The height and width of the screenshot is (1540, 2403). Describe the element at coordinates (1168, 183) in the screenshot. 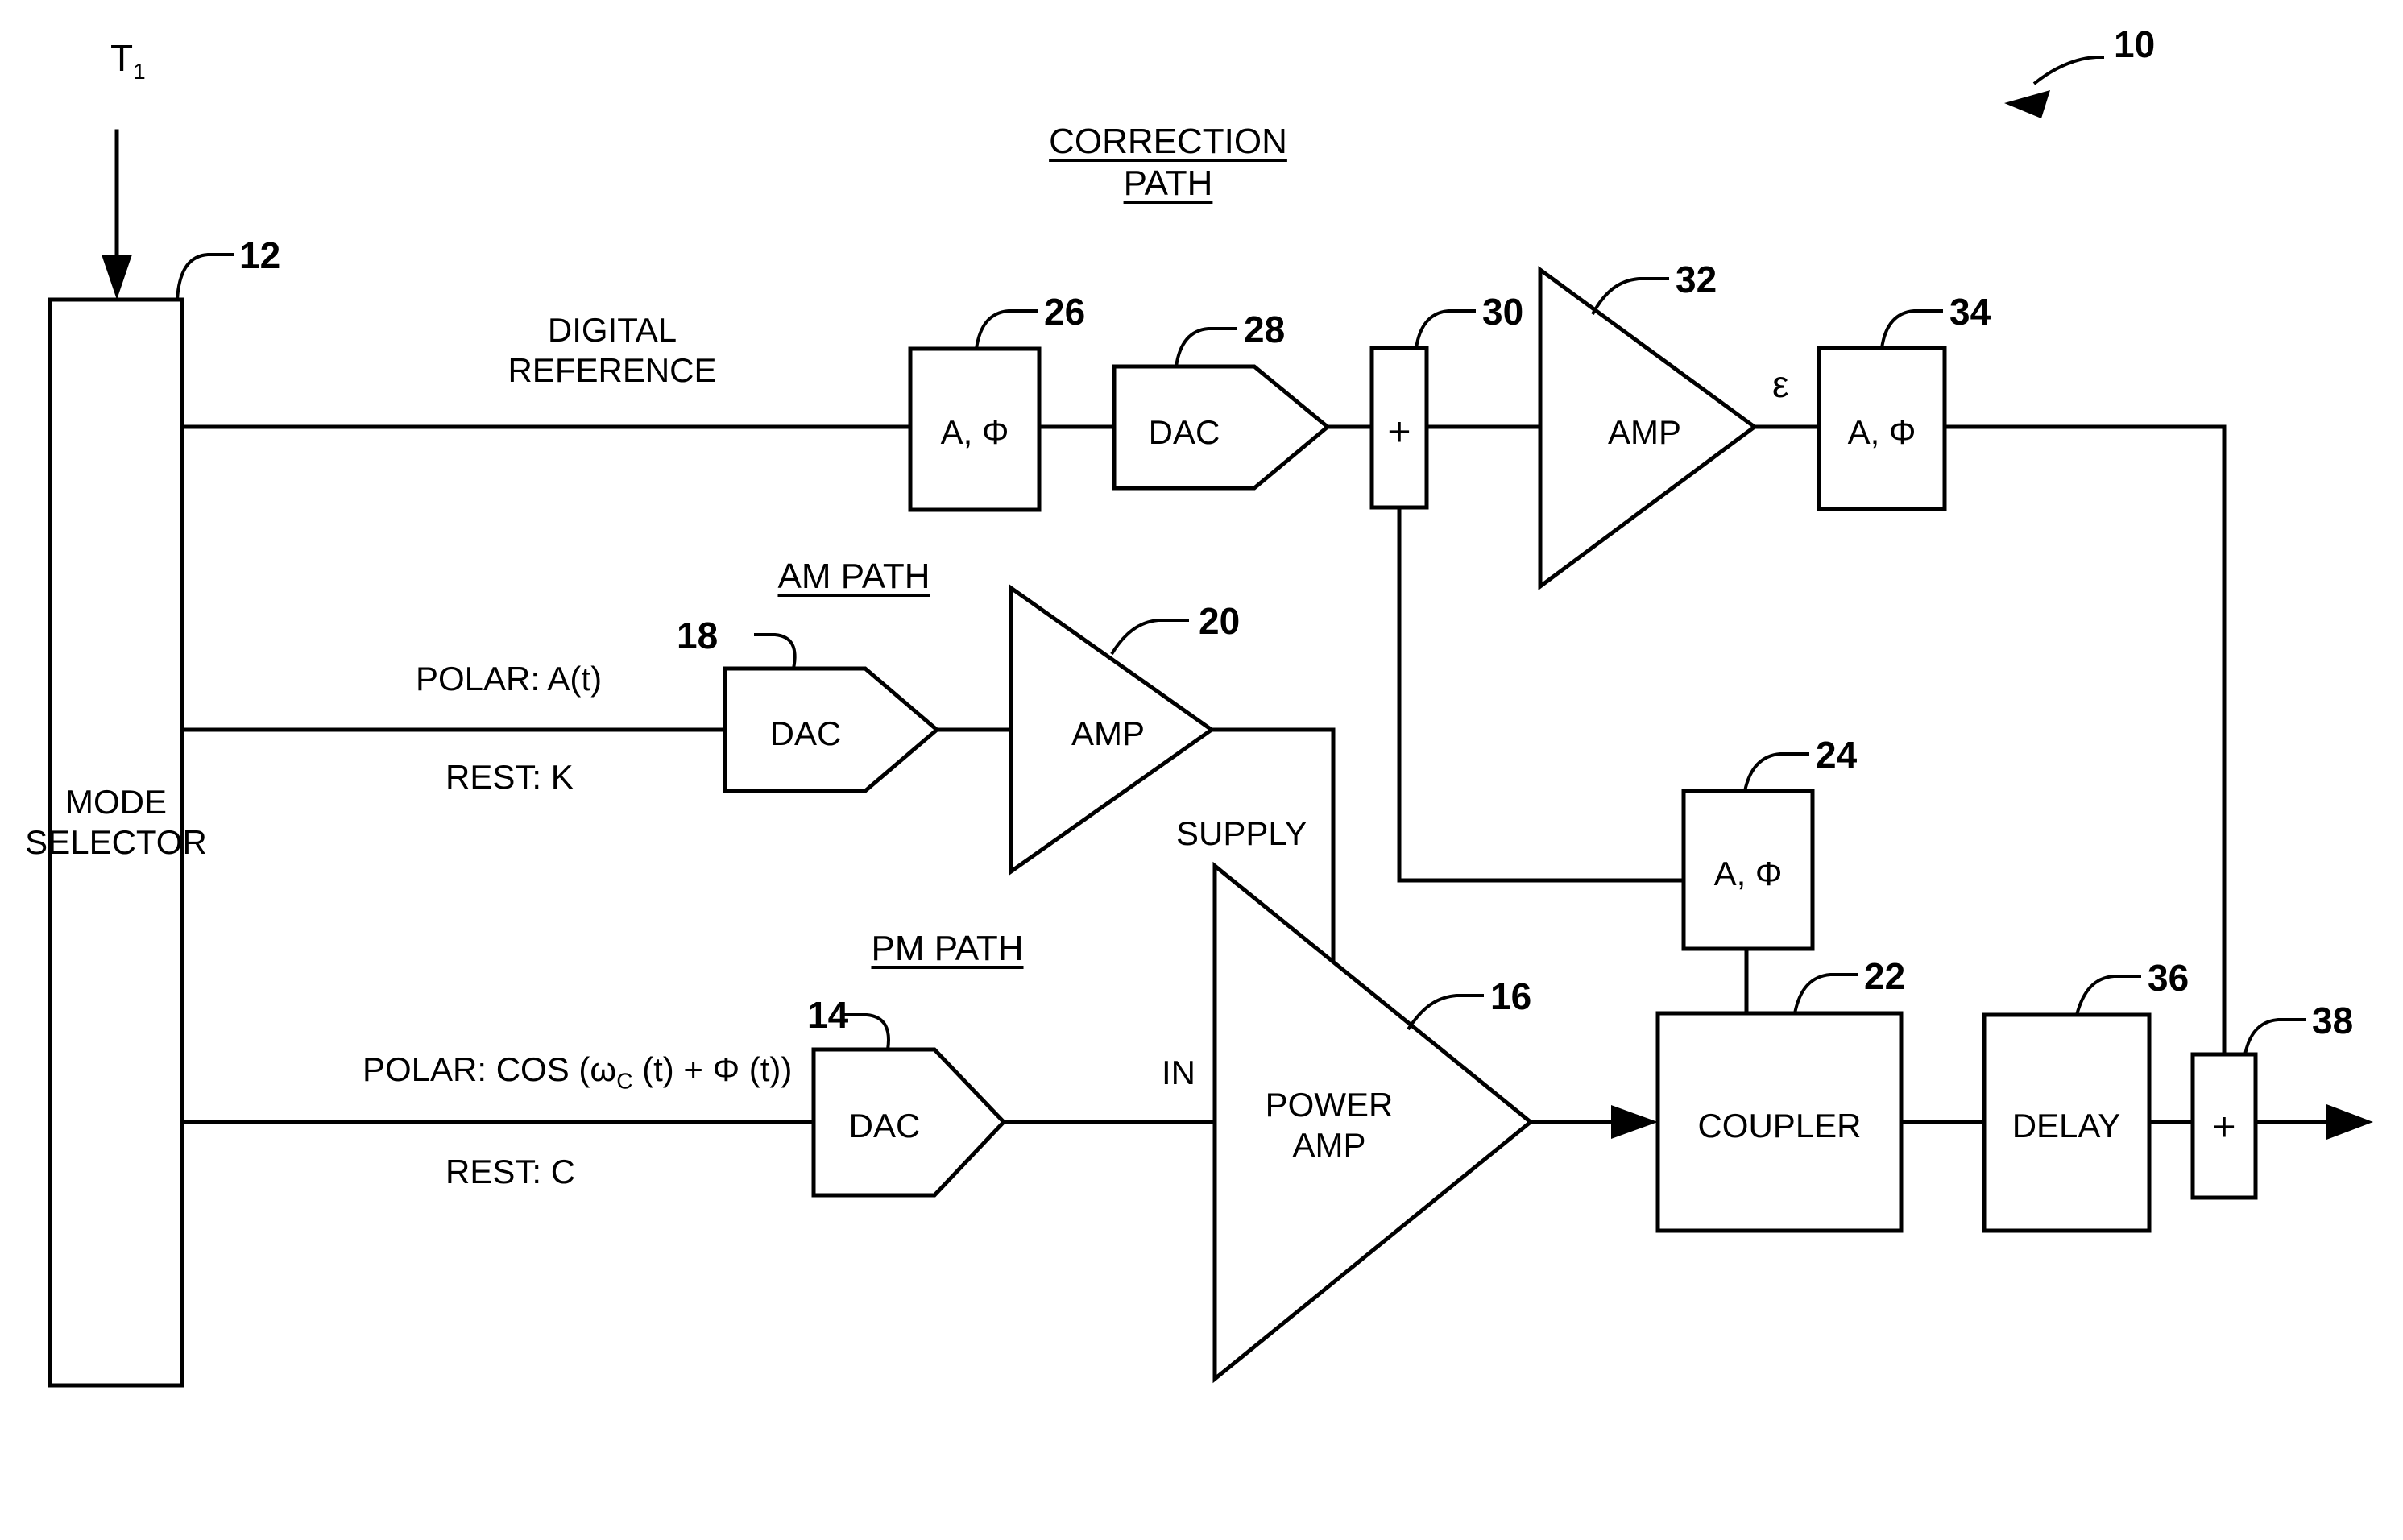

I see `correction-path-title-line2: PATH` at that location.